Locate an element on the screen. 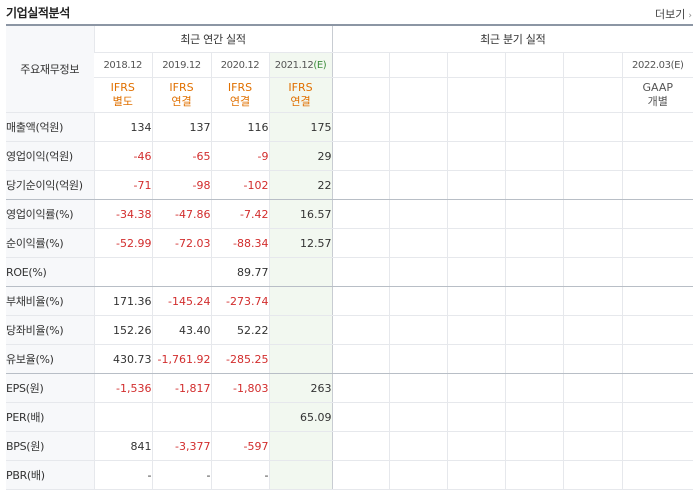  table-row: PBR(배) - - - is located at coordinates (350, 475).